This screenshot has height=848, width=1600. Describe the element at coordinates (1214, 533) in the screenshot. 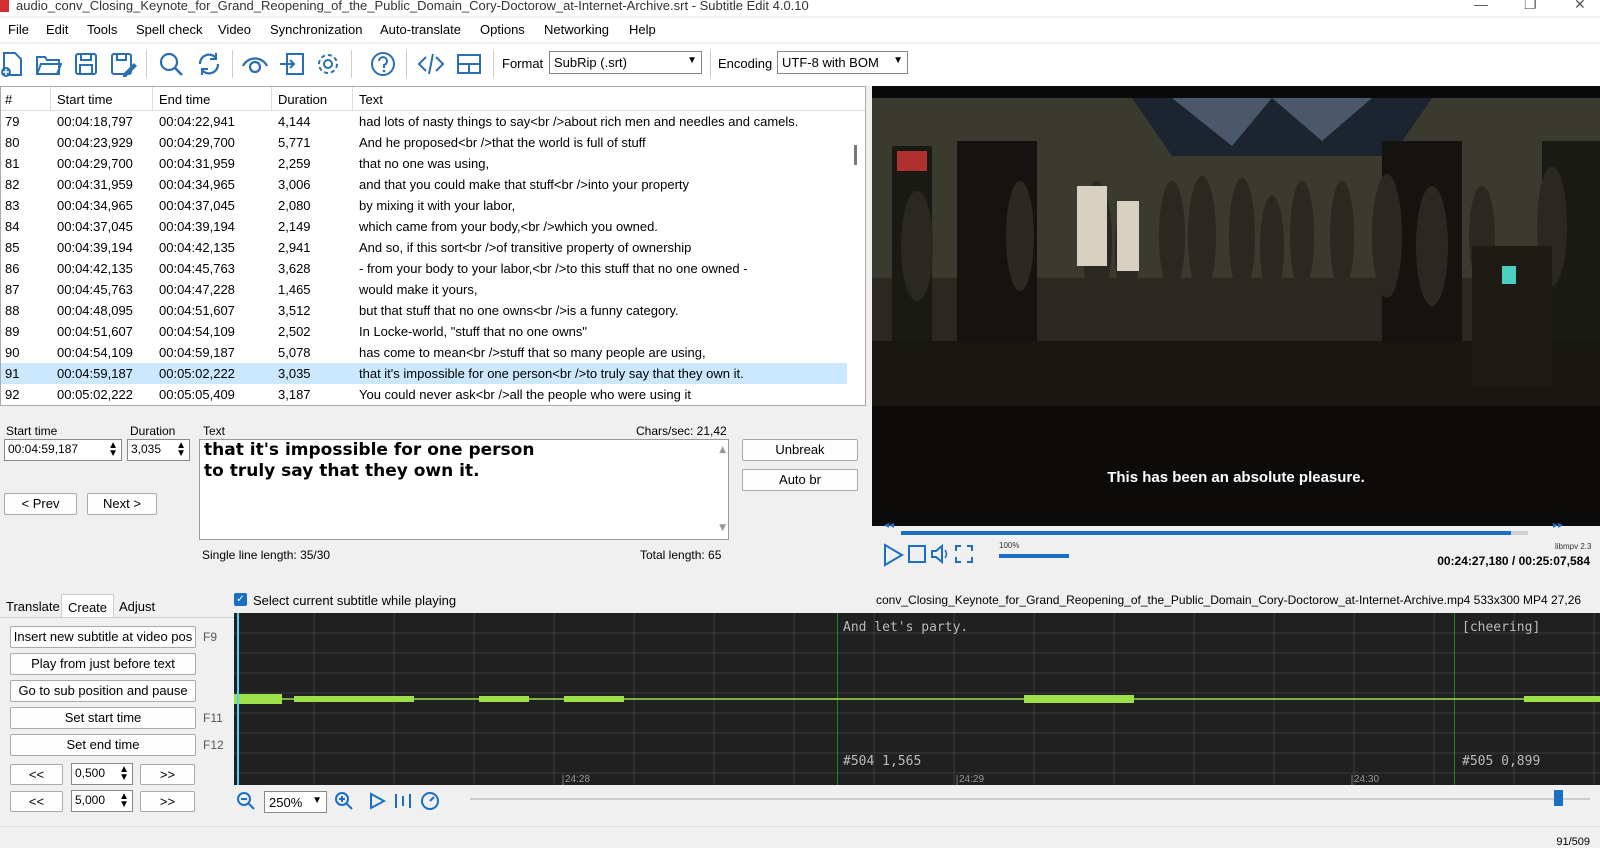

I see `video-progress` at that location.